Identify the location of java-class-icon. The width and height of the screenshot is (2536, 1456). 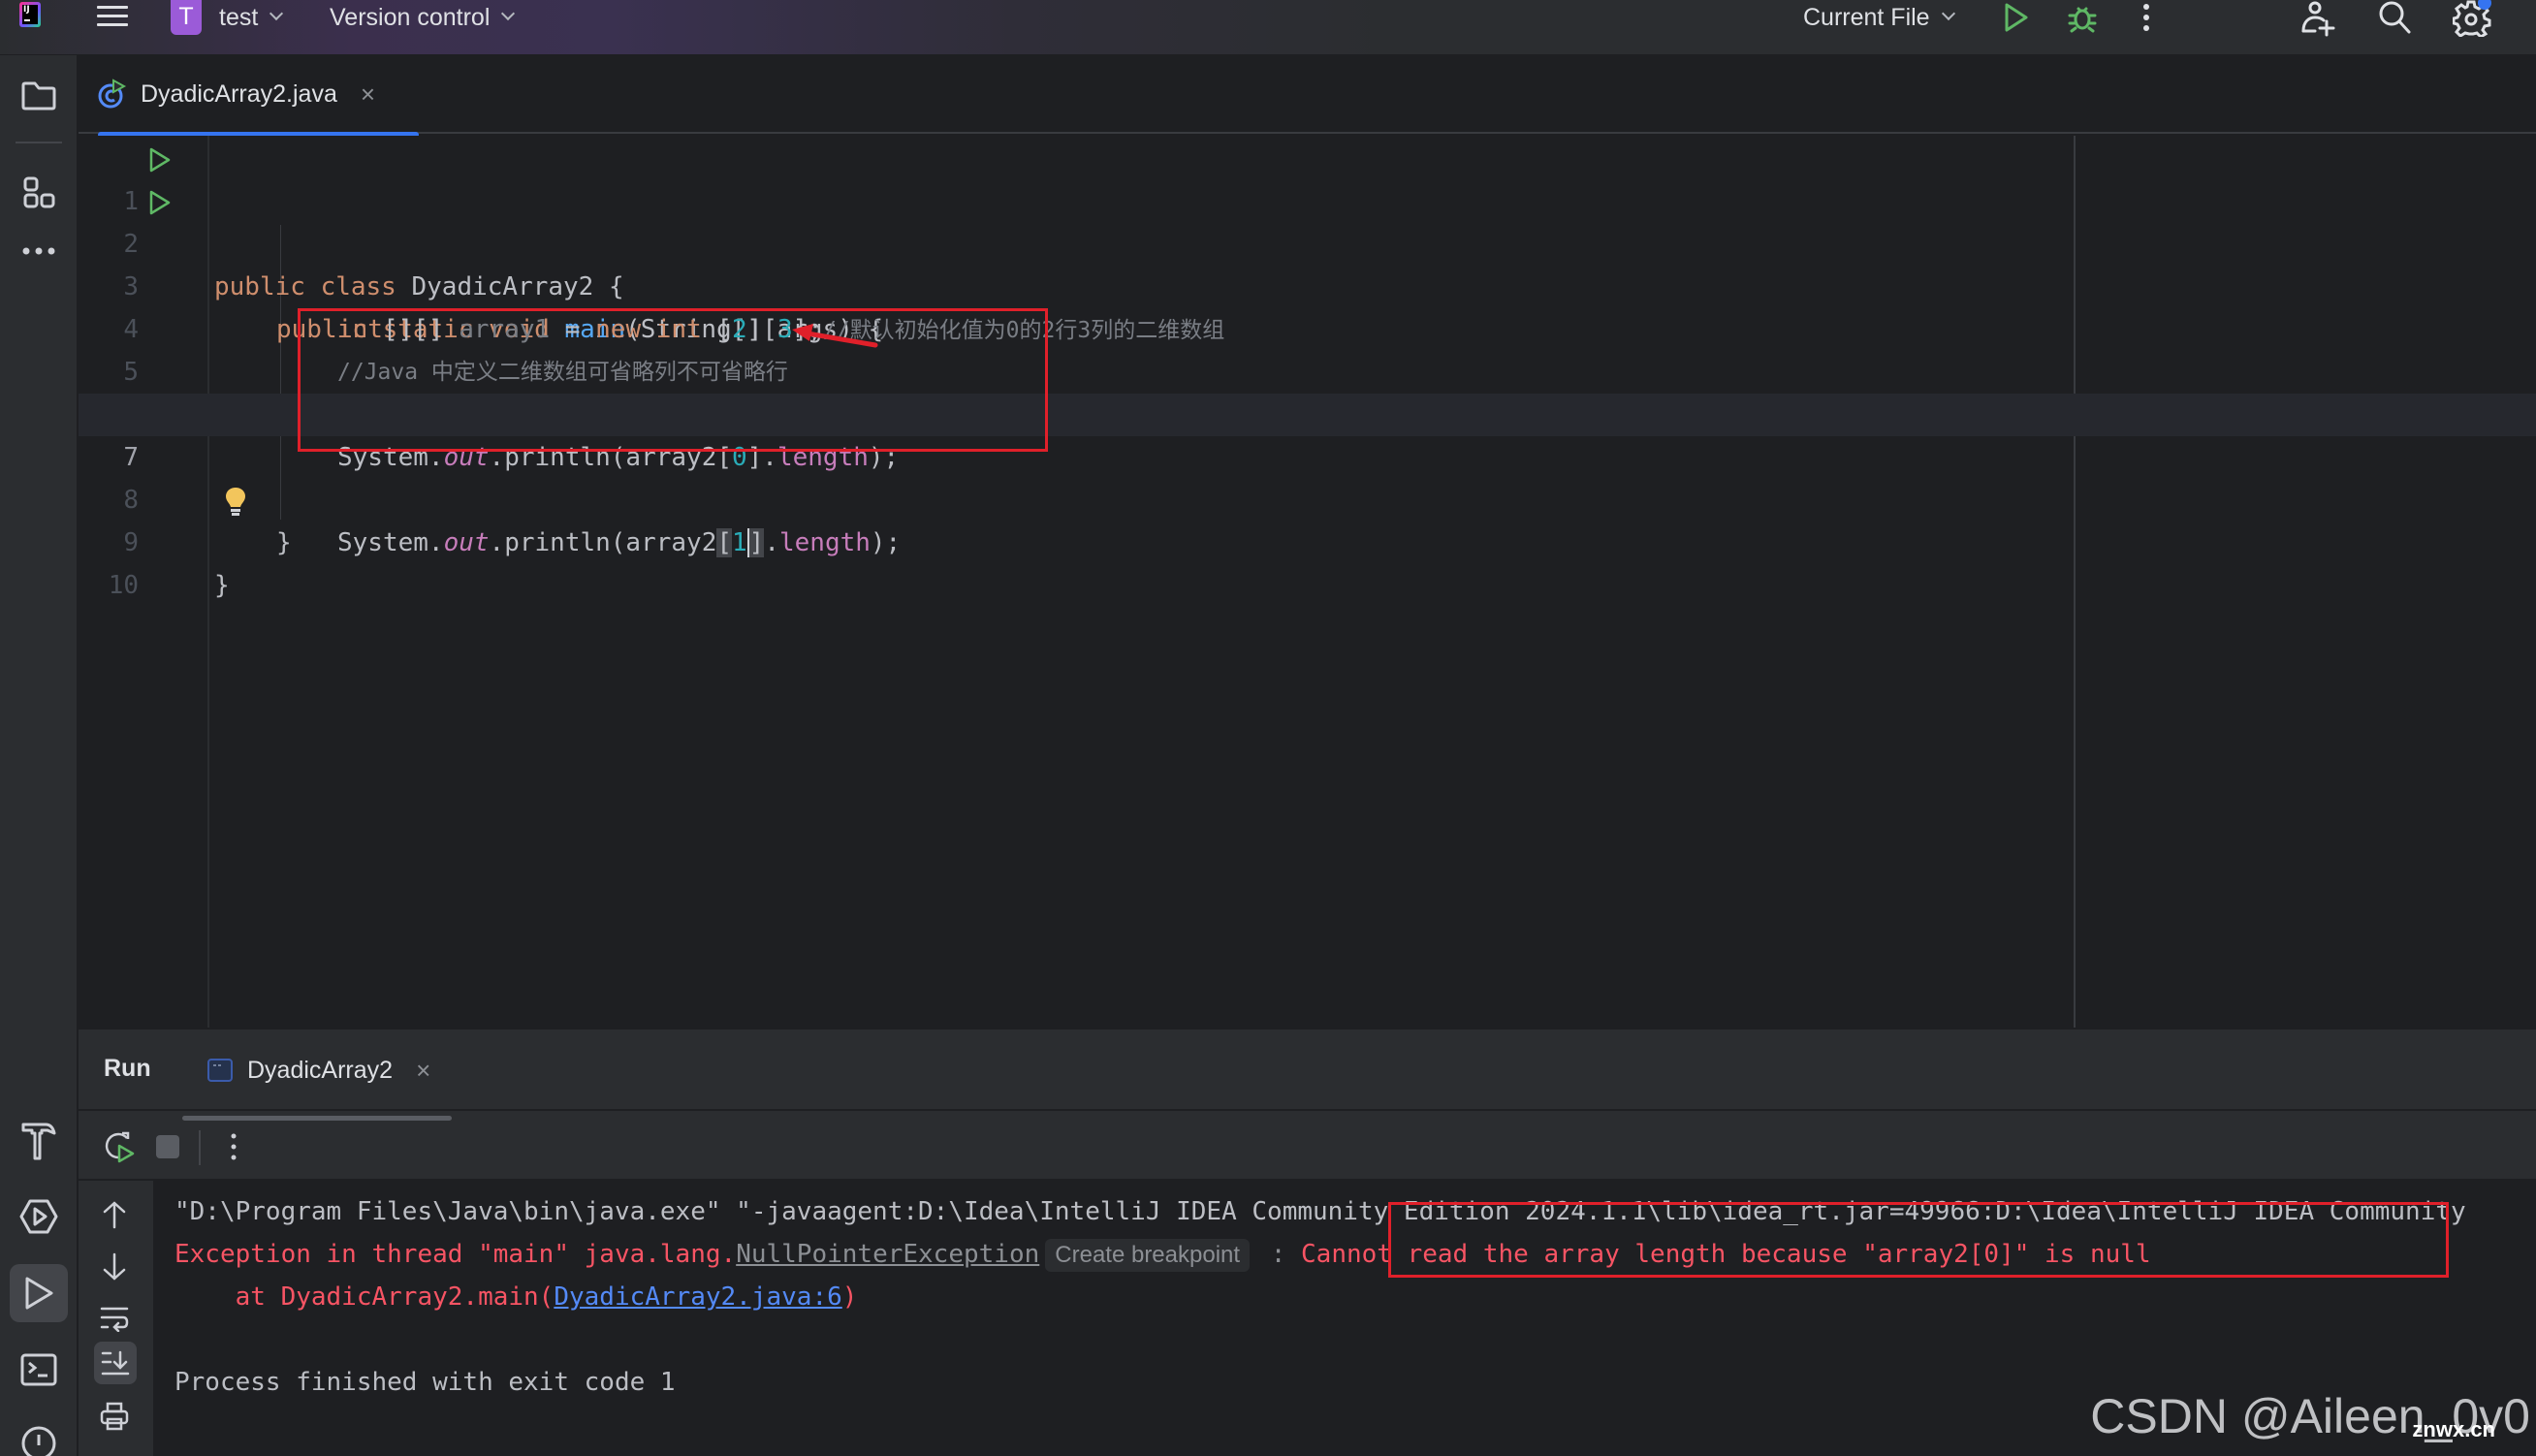
(113, 95).